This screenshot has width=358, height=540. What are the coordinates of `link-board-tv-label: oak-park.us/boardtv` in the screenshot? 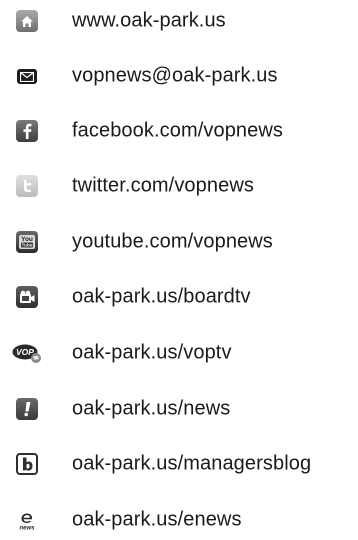 It's located at (161, 297).